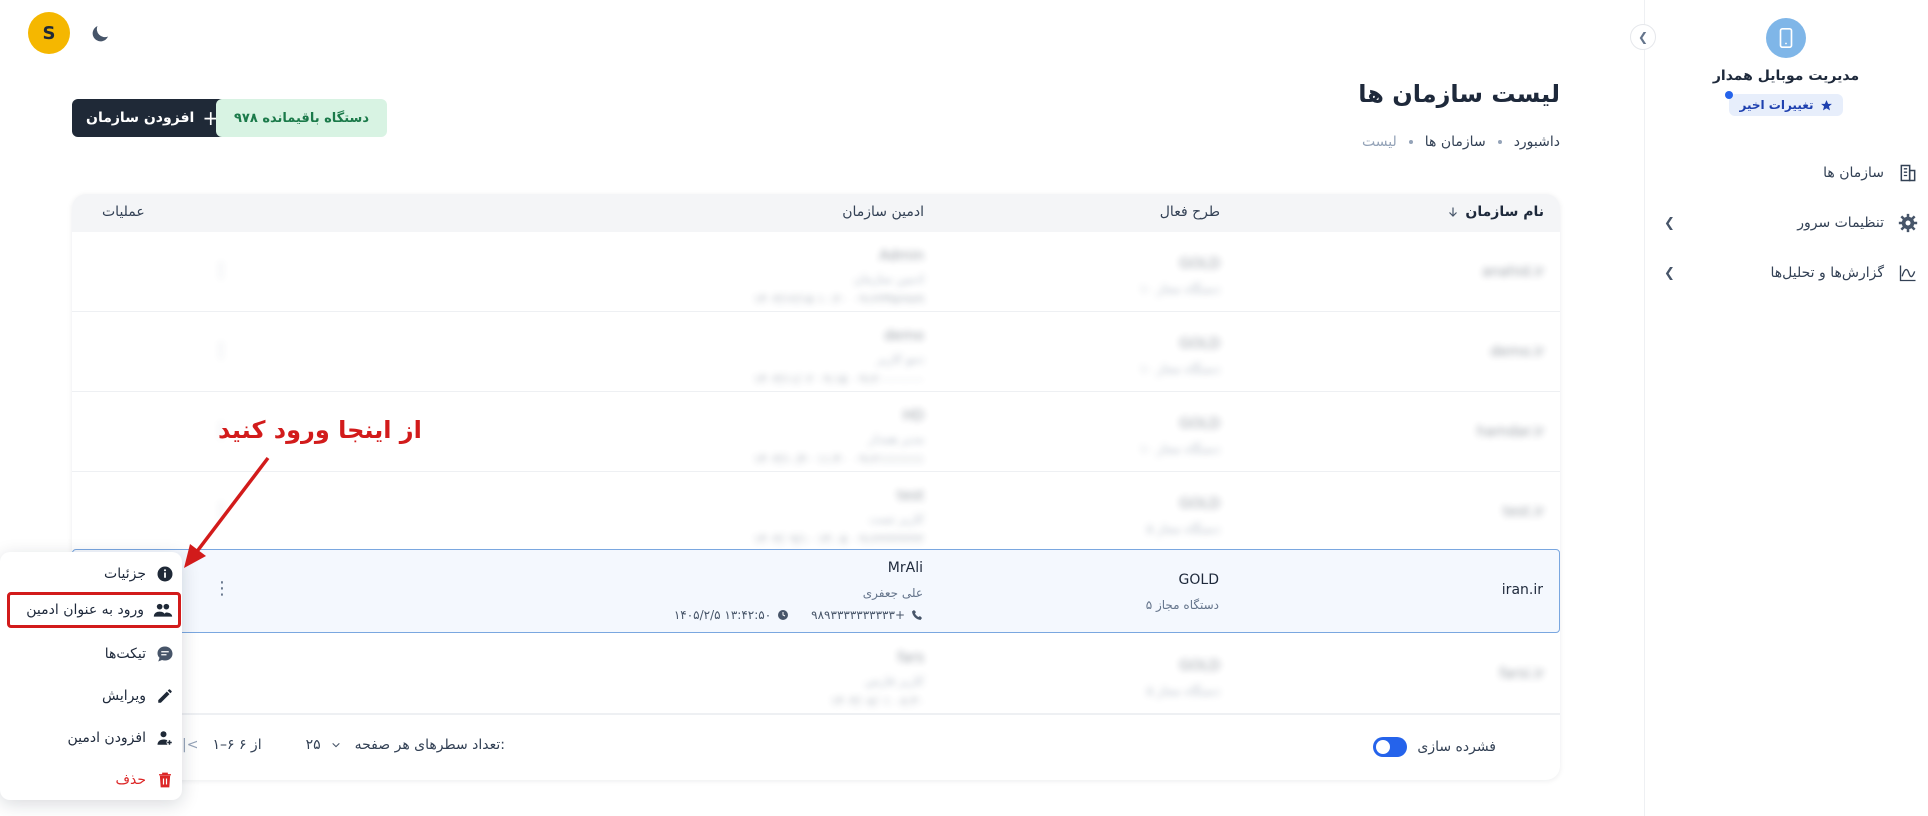 The width and height of the screenshot is (1928, 816). Describe the element at coordinates (140, 118) in the screenshot. I see `add-organization-label: افزودن سازمان` at that location.